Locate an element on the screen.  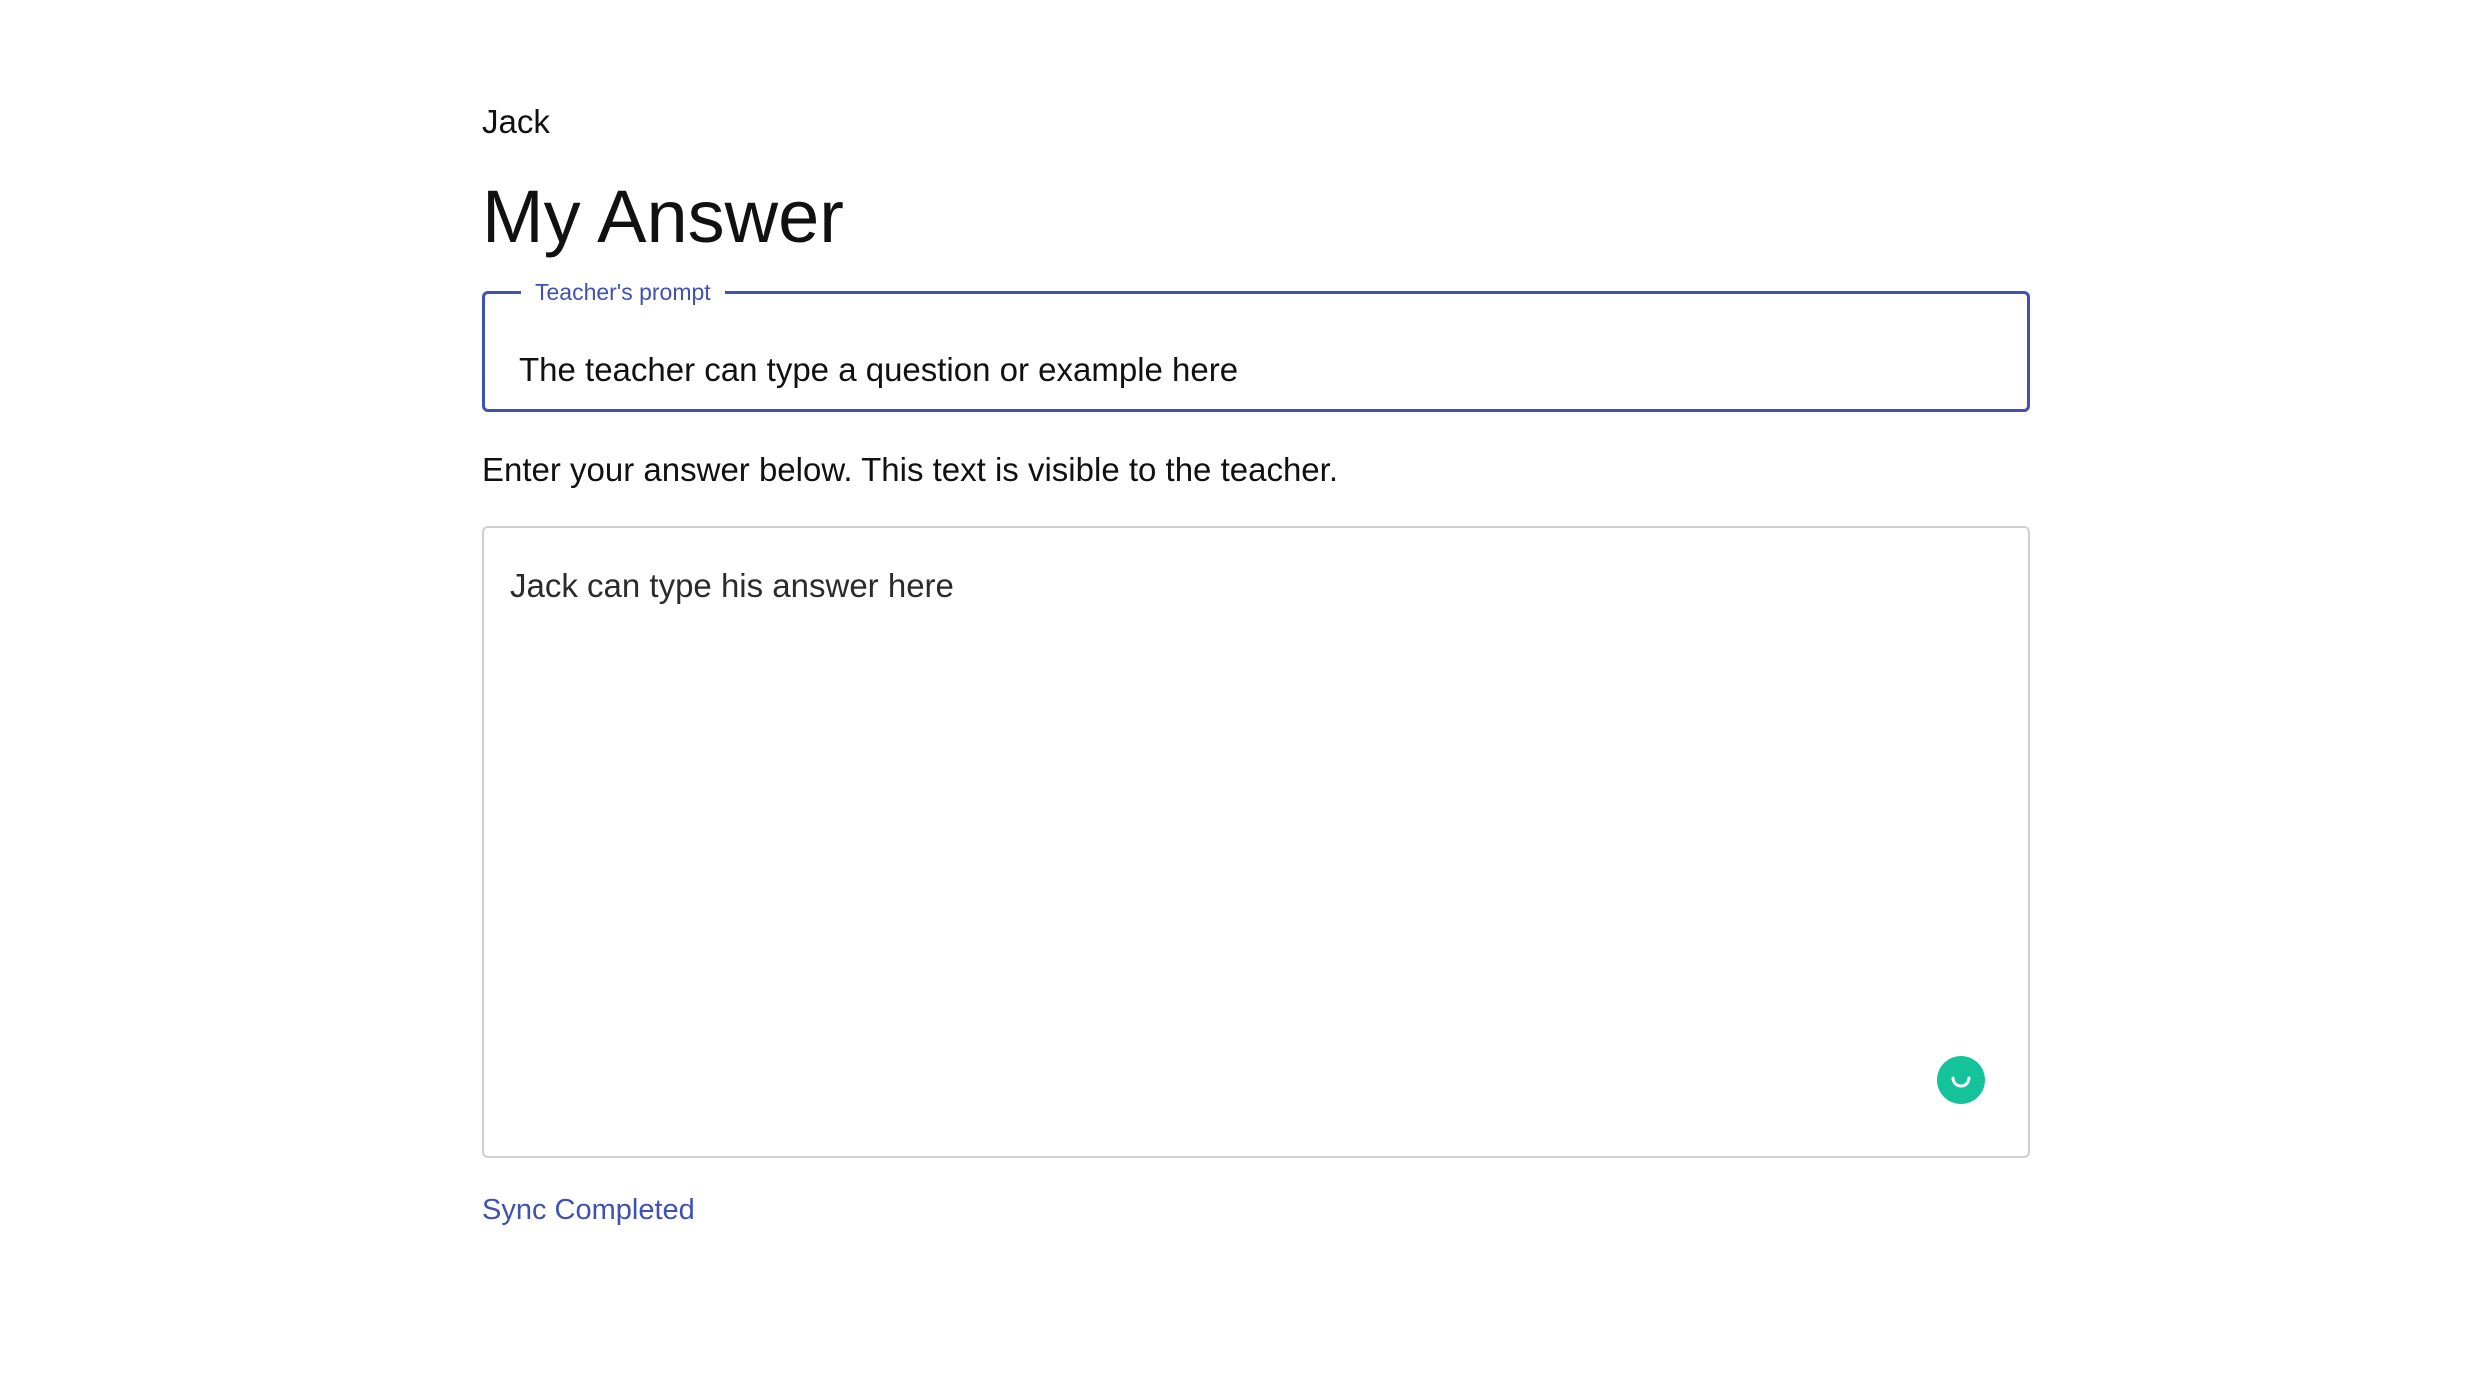
sync-status: Sync Completed is located at coordinates (588, 1210).